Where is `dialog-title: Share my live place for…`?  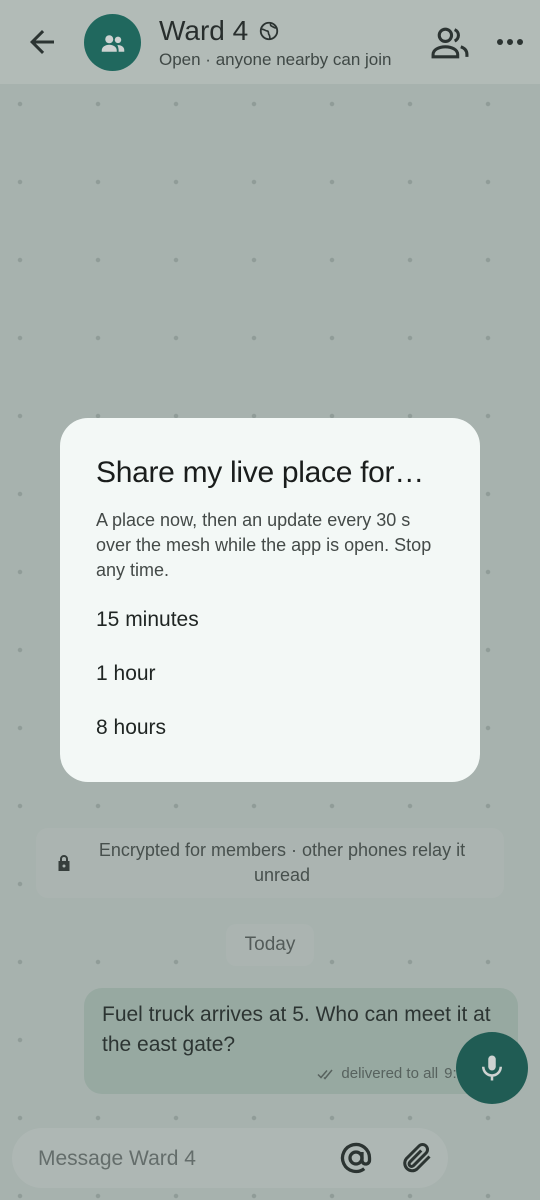 dialog-title: Share my live place for… is located at coordinates (260, 472).